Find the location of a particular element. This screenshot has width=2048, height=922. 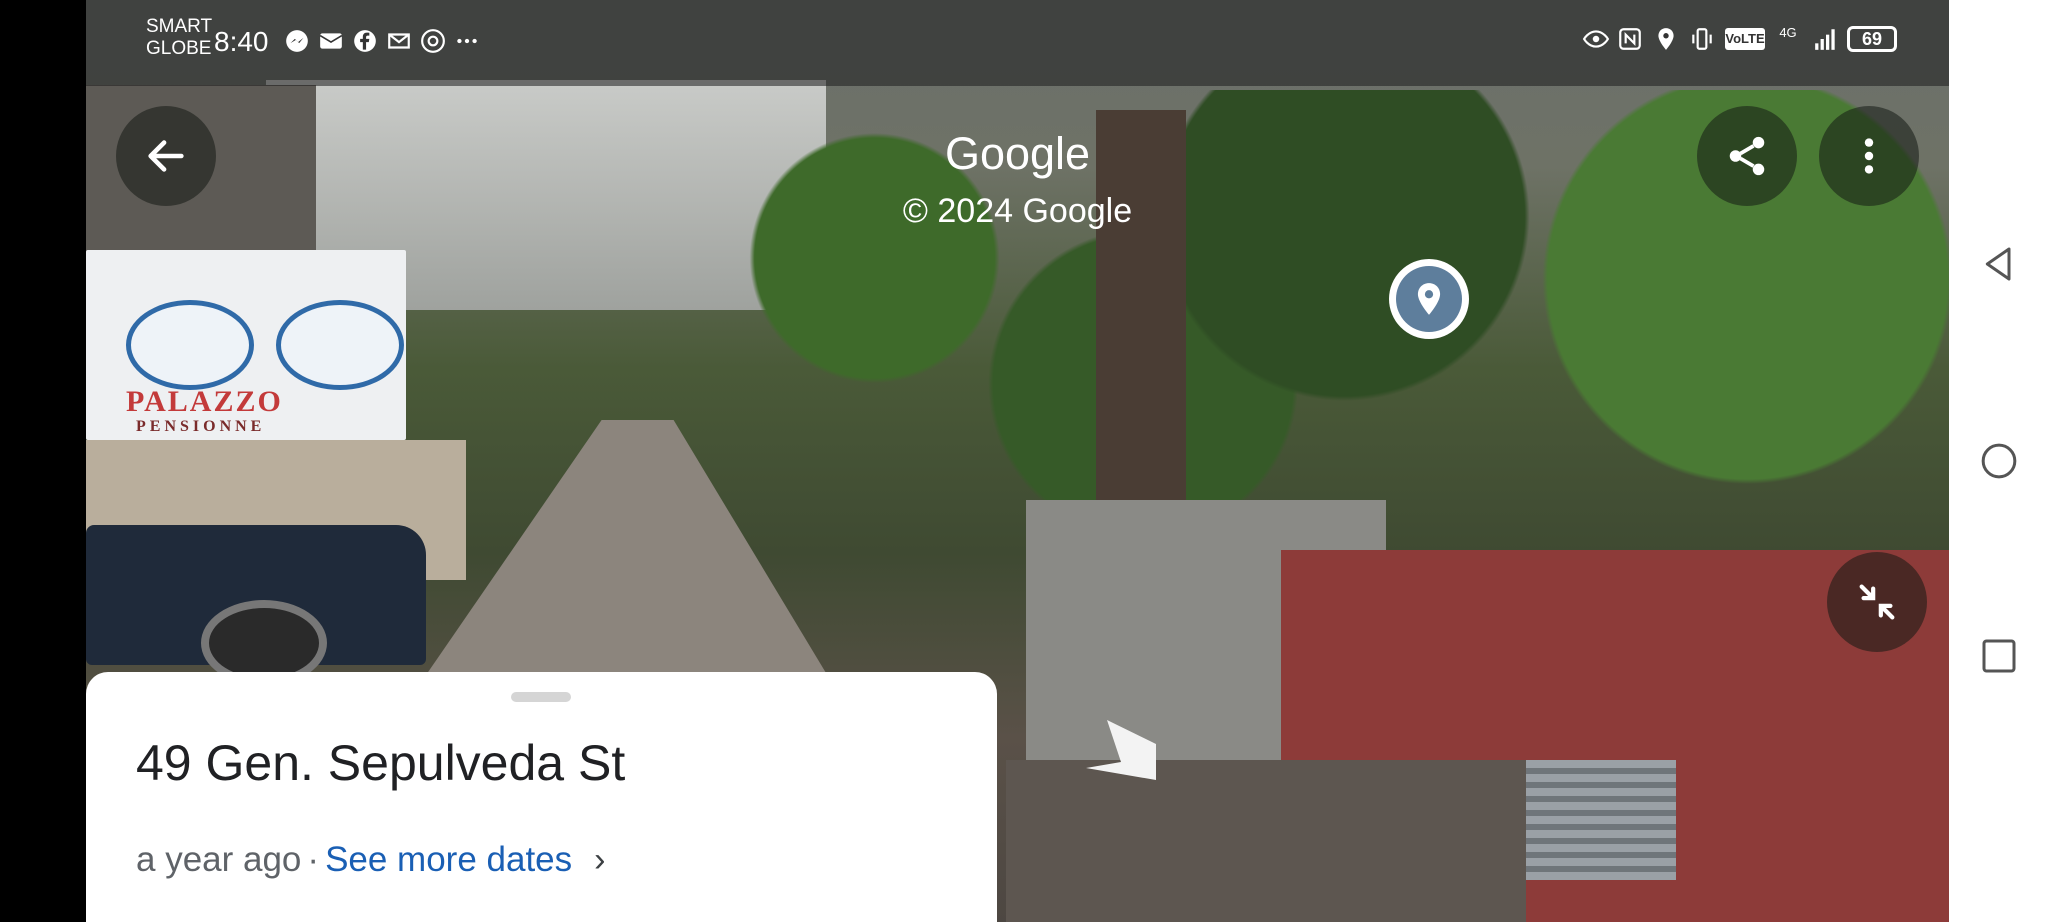

status-bar: SMART GLOBE 8:40 VoLTE 4G 69 is located at coordinates (1017, 43).